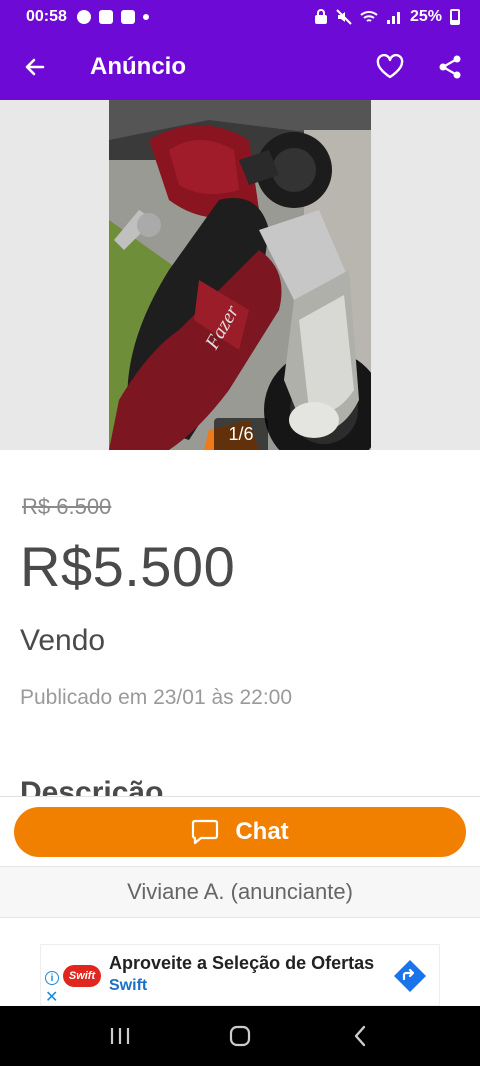 Image resolution: width=480 pixels, height=1066 pixels. Describe the element at coordinates (138, 66) in the screenshot. I see `page-title: Anúncio` at that location.